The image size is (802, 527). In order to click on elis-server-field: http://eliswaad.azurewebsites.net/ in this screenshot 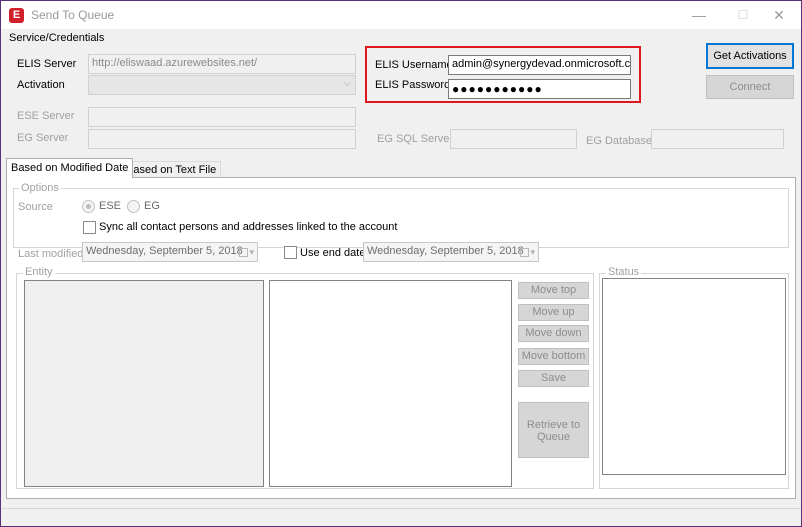, I will do `click(222, 64)`.